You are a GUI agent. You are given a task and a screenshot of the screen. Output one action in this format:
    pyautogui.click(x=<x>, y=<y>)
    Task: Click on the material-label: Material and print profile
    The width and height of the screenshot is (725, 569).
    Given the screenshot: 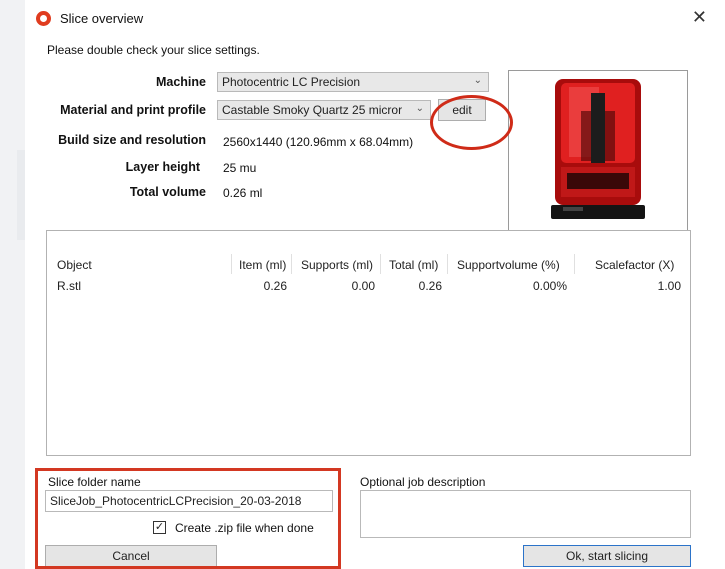 What is the action you would take?
    pyautogui.click(x=133, y=110)
    